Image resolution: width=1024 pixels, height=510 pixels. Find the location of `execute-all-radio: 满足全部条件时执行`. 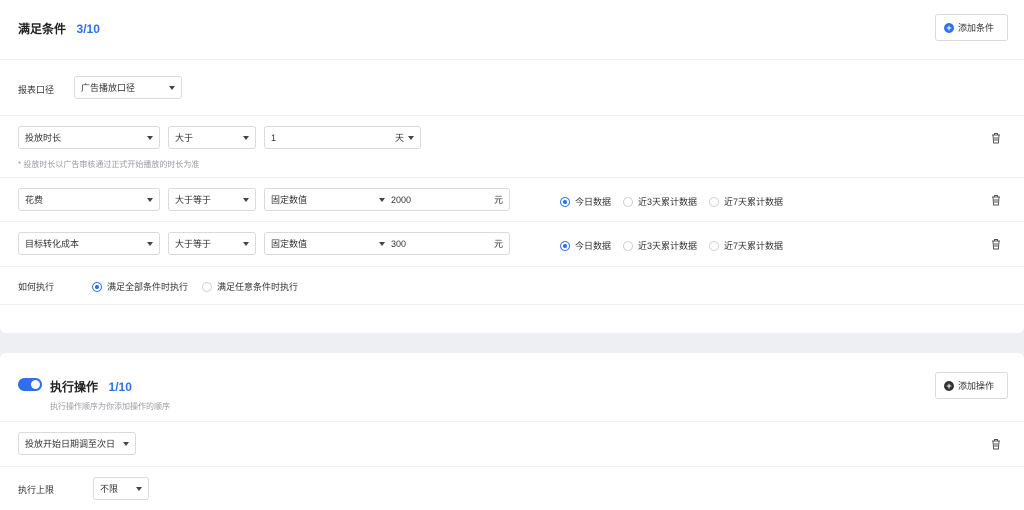

execute-all-radio: 满足全部条件时执行 is located at coordinates (140, 286).